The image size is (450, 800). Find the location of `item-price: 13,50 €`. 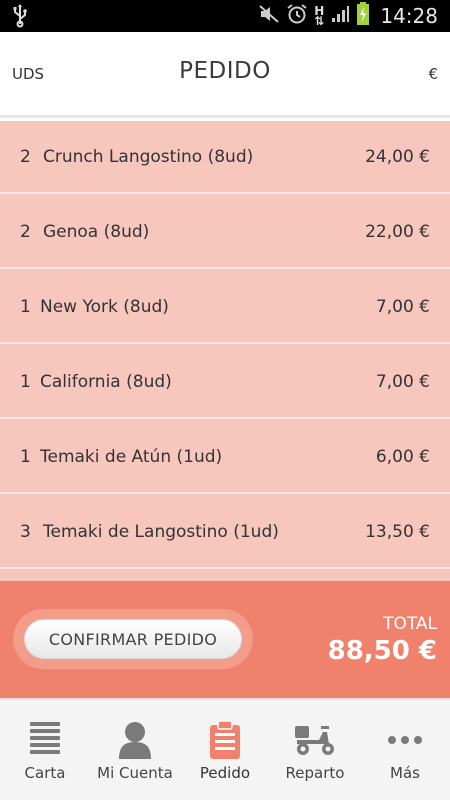

item-price: 13,50 € is located at coordinates (397, 531).